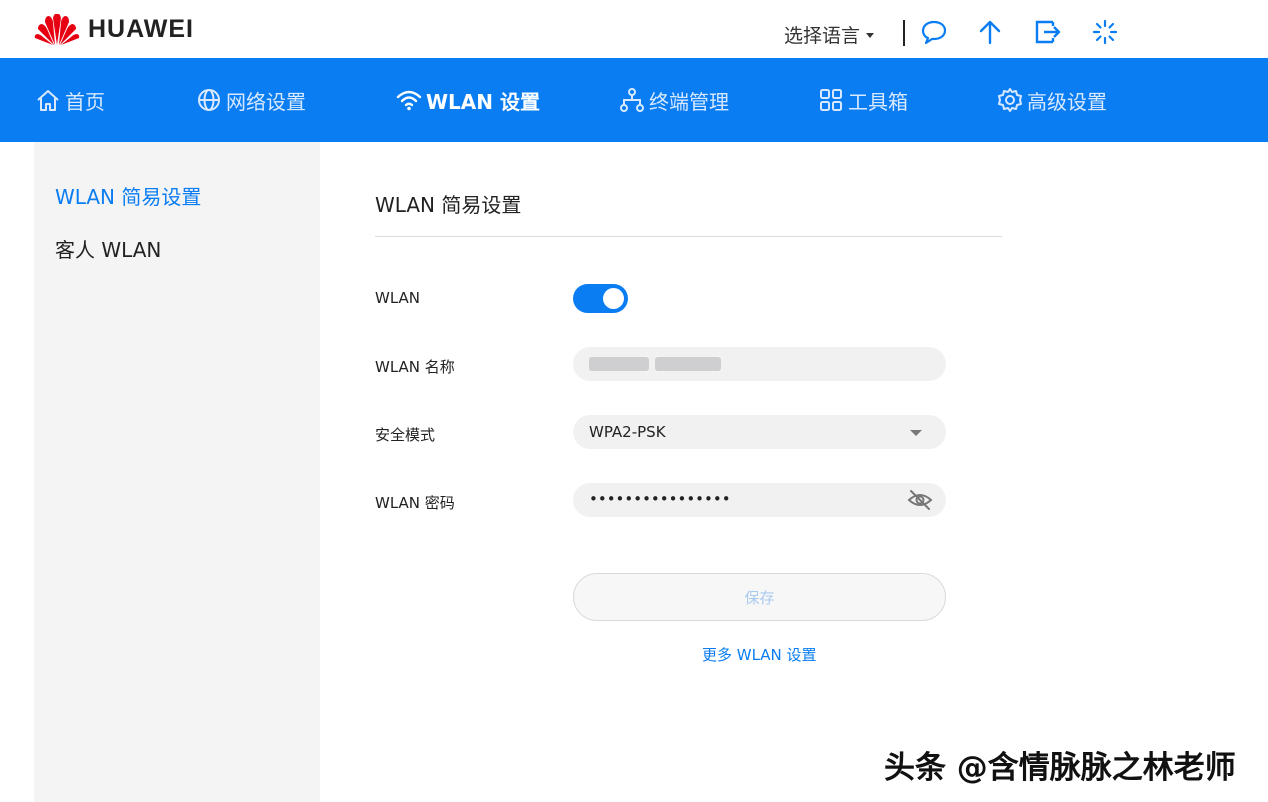 This screenshot has height=802, width=1268. I want to click on page-title: WLAN 简易设置, so click(448, 205).